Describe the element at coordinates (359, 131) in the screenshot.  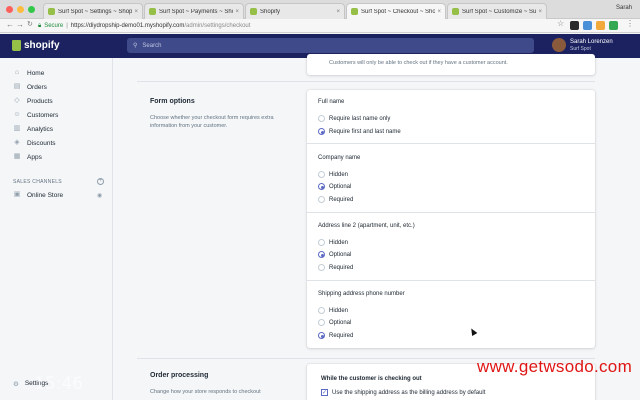
I see `full-name-first-last-radio: Require first and last name` at that location.